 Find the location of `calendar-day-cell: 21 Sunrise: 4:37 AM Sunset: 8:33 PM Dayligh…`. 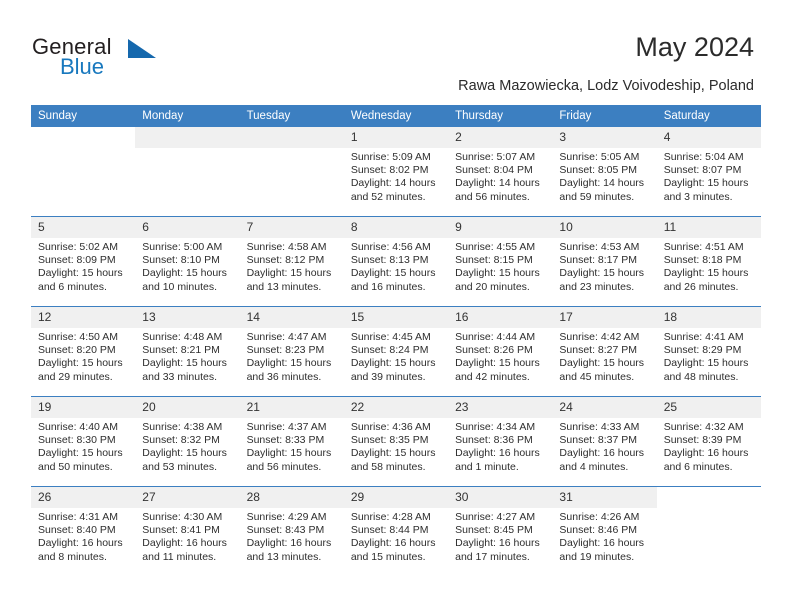

calendar-day-cell: 21 Sunrise: 4:37 AM Sunset: 8:33 PM Dayligh… is located at coordinates (291, 441).